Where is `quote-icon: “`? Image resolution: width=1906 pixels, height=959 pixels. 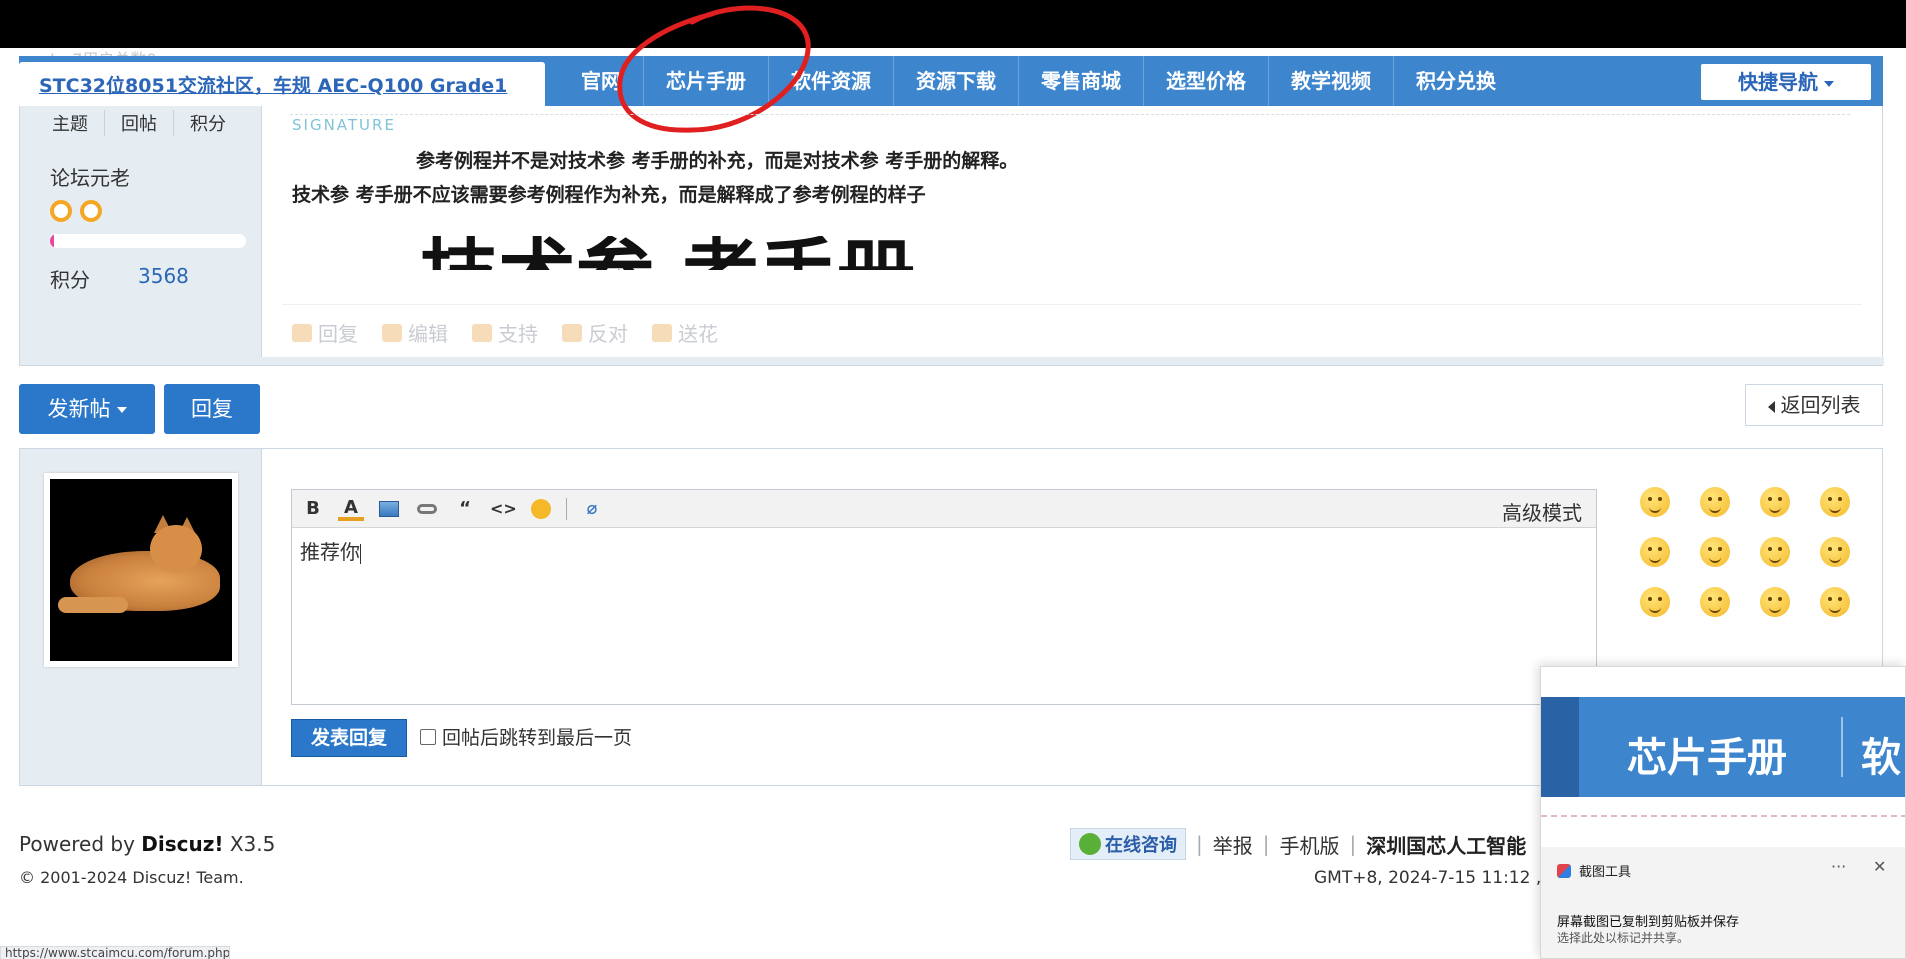 quote-icon: “ is located at coordinates (465, 509).